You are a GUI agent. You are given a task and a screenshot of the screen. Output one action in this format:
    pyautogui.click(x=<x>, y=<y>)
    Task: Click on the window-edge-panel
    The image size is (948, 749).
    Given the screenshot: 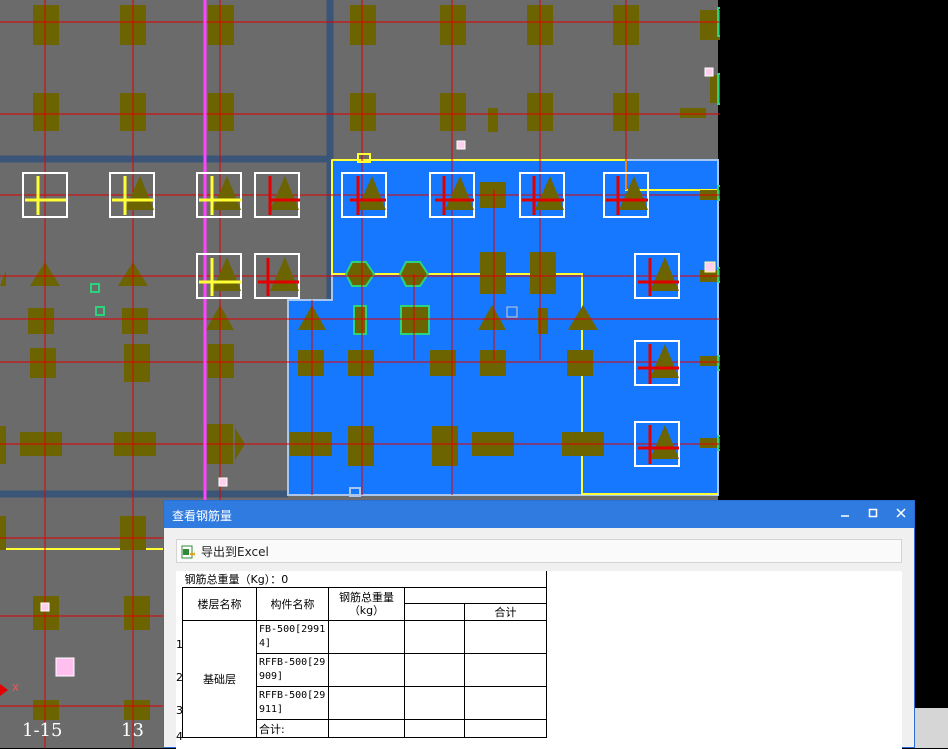 What is the action you would take?
    pyautogui.click(x=931, y=728)
    